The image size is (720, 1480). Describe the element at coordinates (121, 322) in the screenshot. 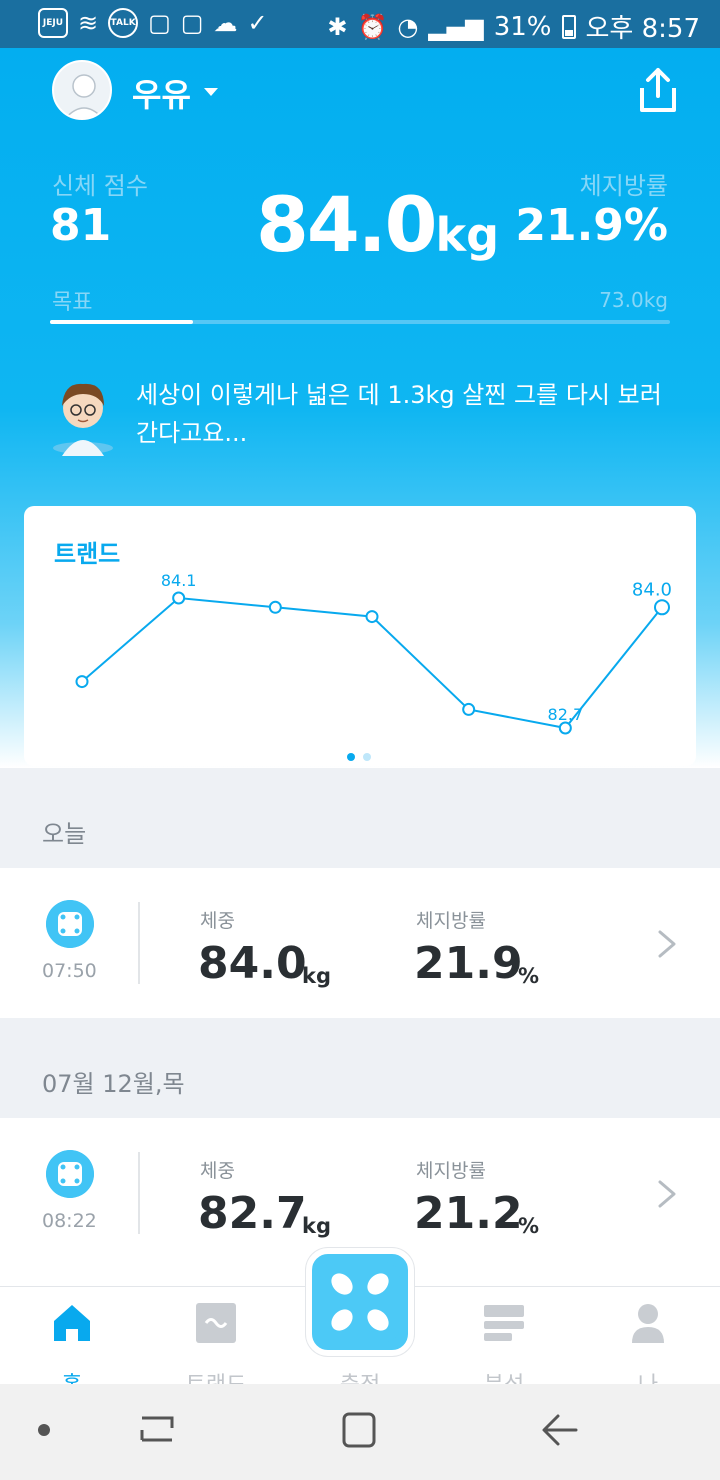

I see `goal-progress-fill` at that location.